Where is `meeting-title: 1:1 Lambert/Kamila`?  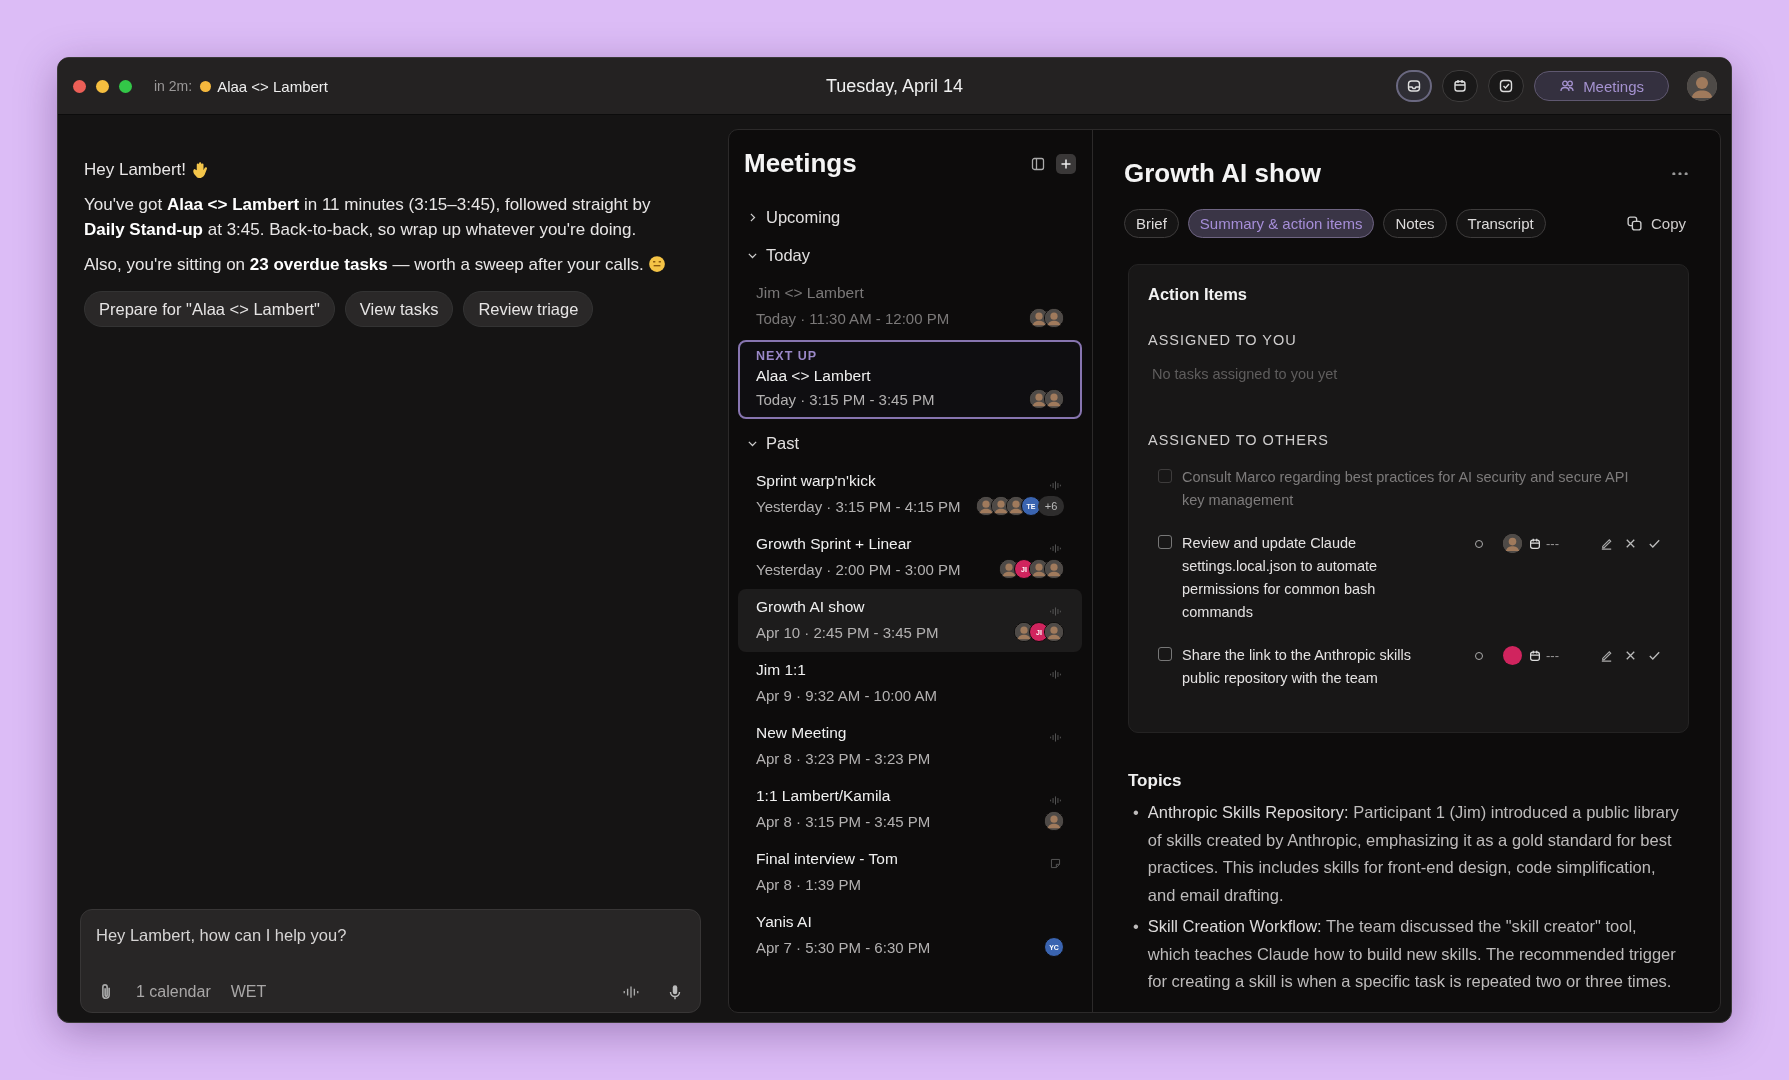
meeting-title: 1:1 Lambert/Kamila is located at coordinates (823, 796).